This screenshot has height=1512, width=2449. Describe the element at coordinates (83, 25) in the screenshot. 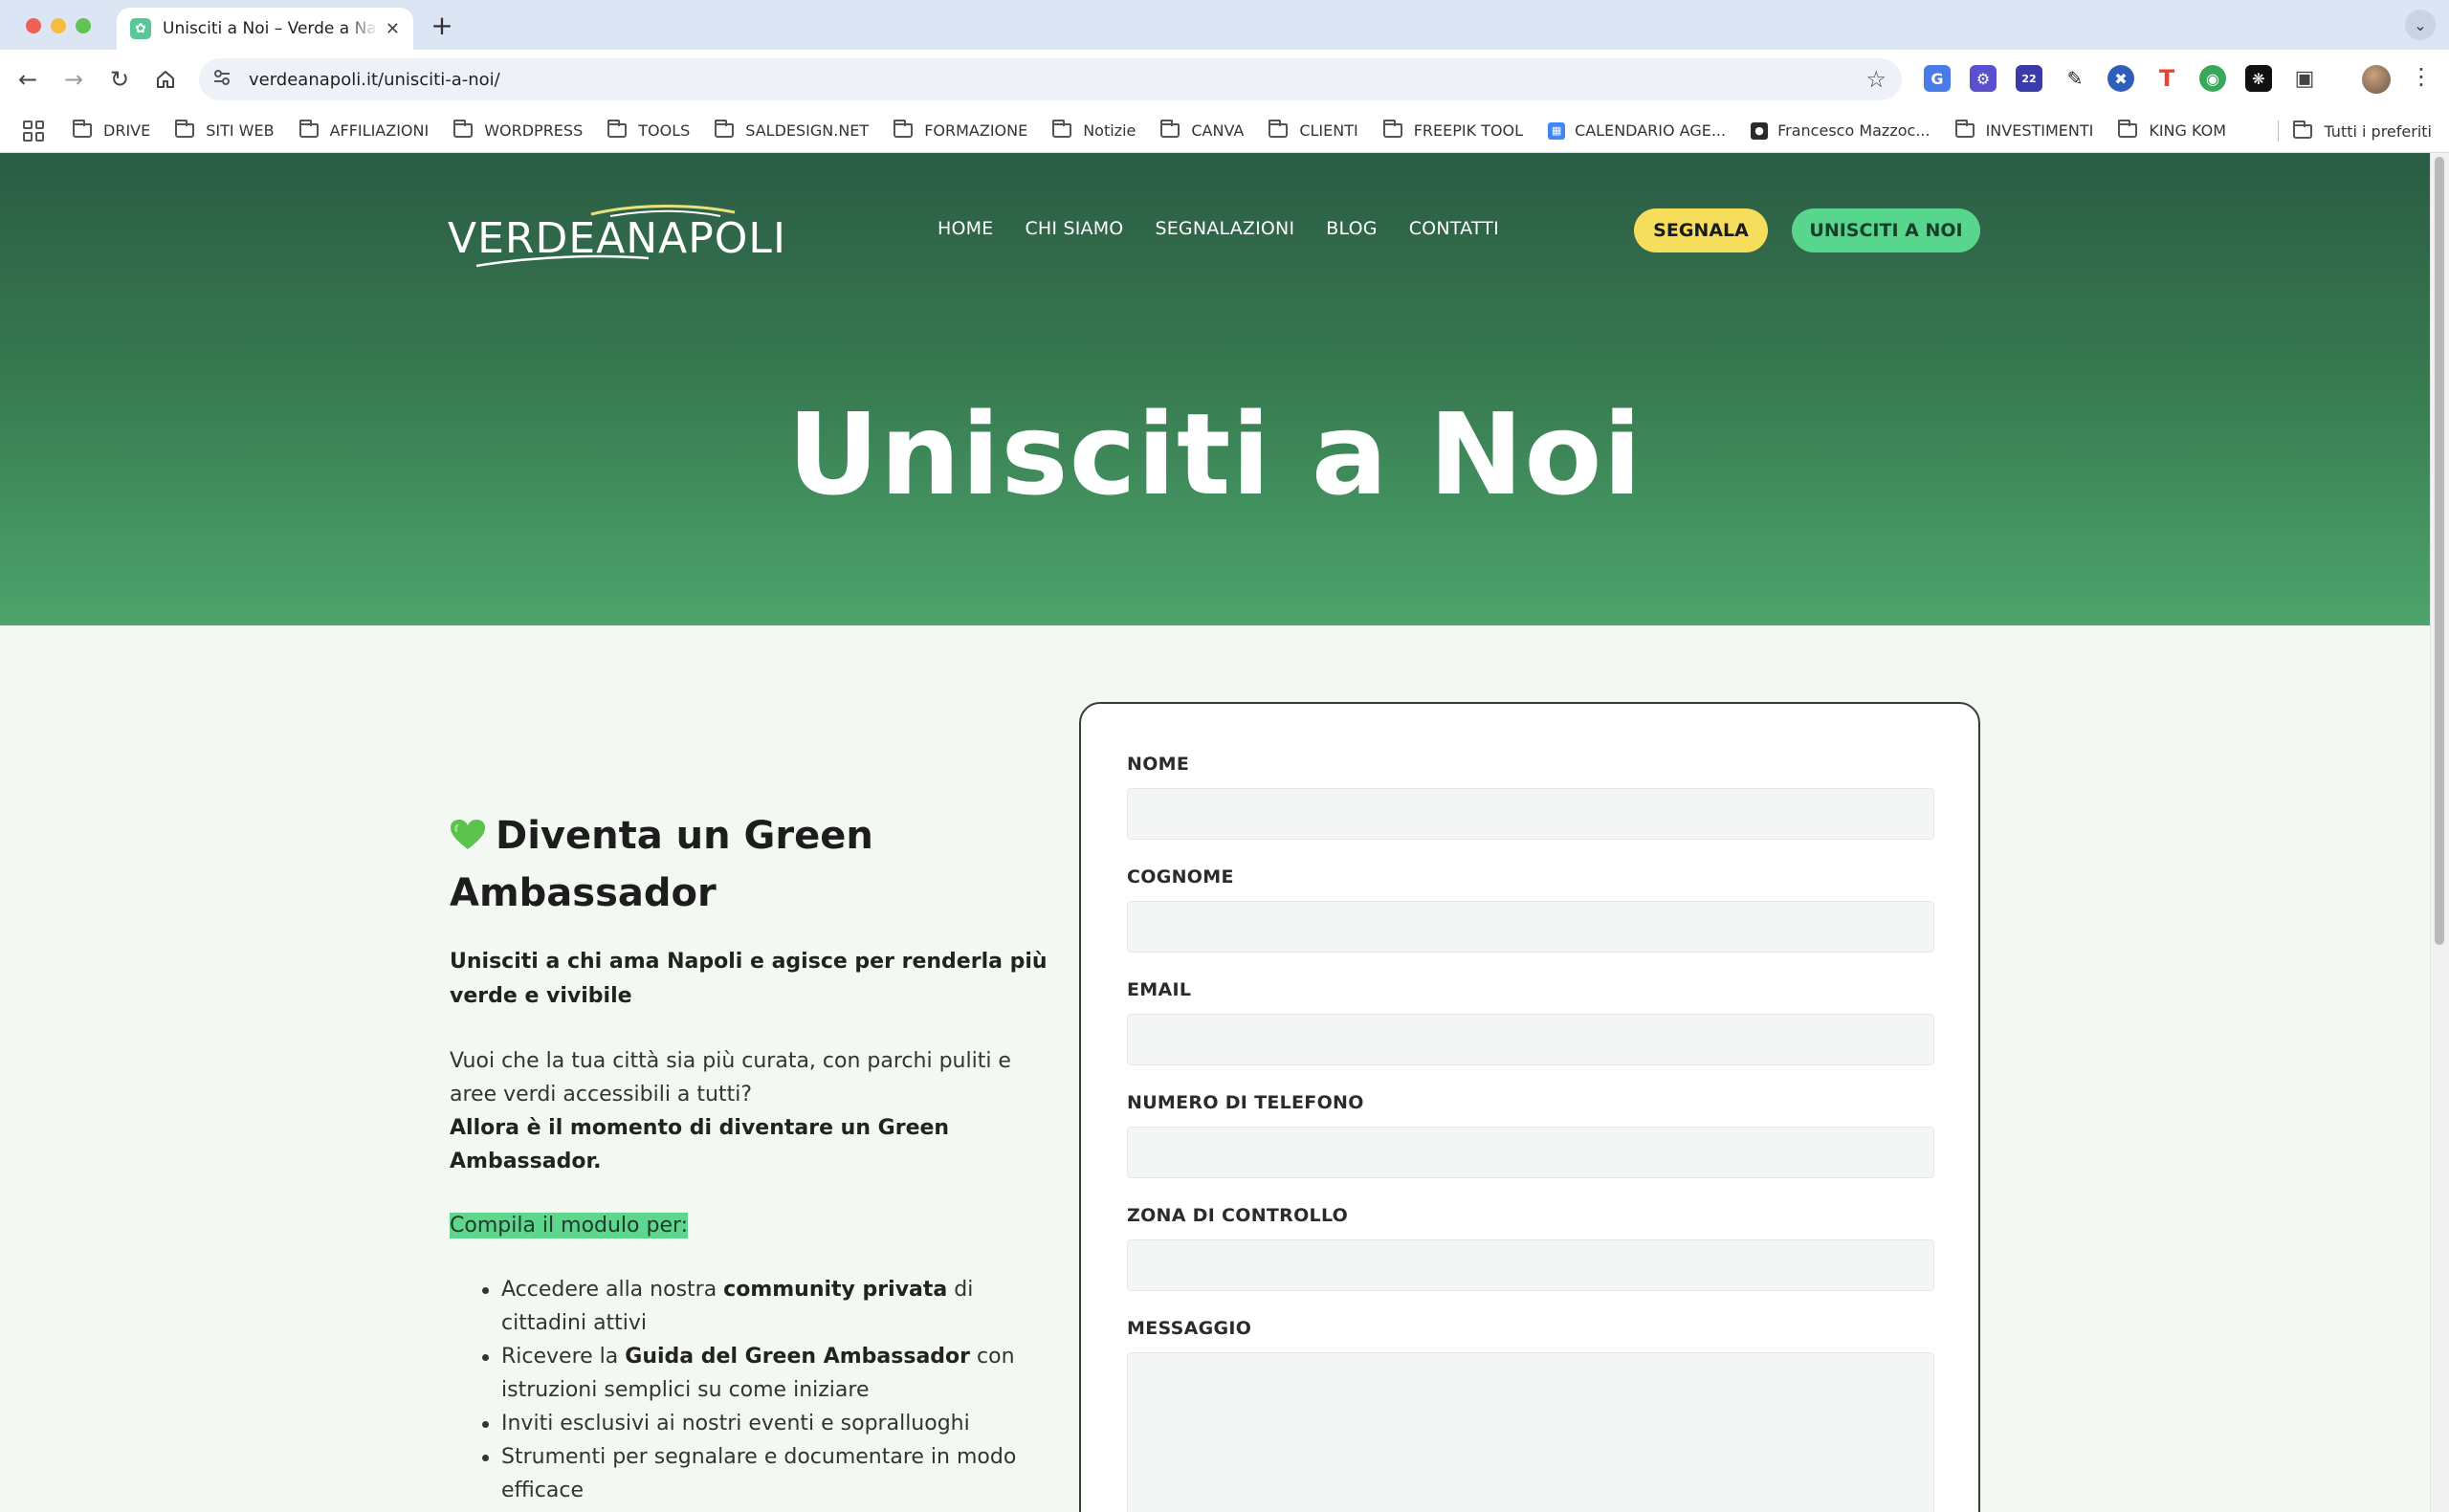

I see `zoom-window-button` at that location.